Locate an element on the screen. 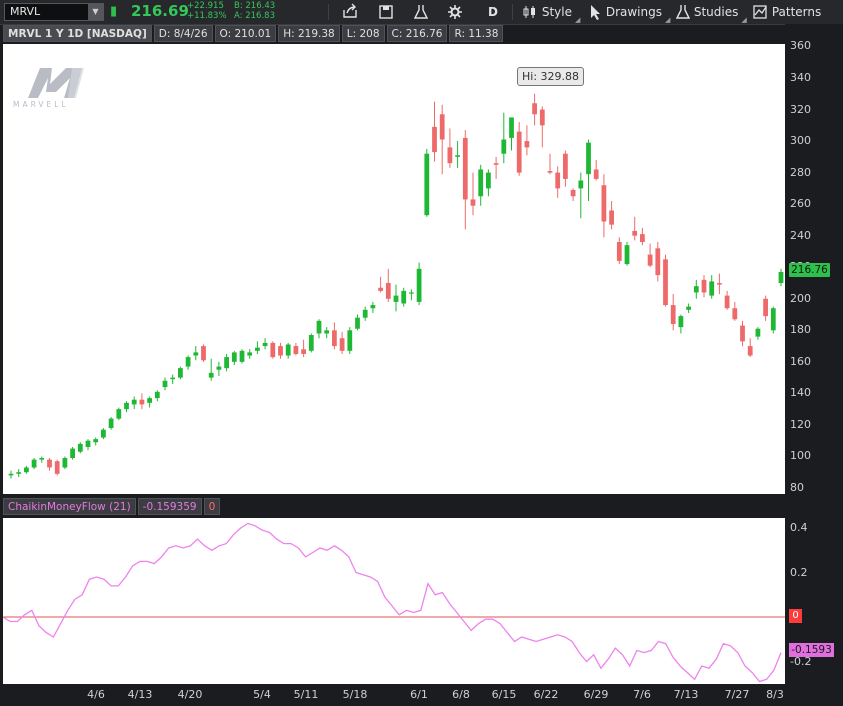 The width and height of the screenshot is (843, 706). settings-button is located at coordinates (455, 12).